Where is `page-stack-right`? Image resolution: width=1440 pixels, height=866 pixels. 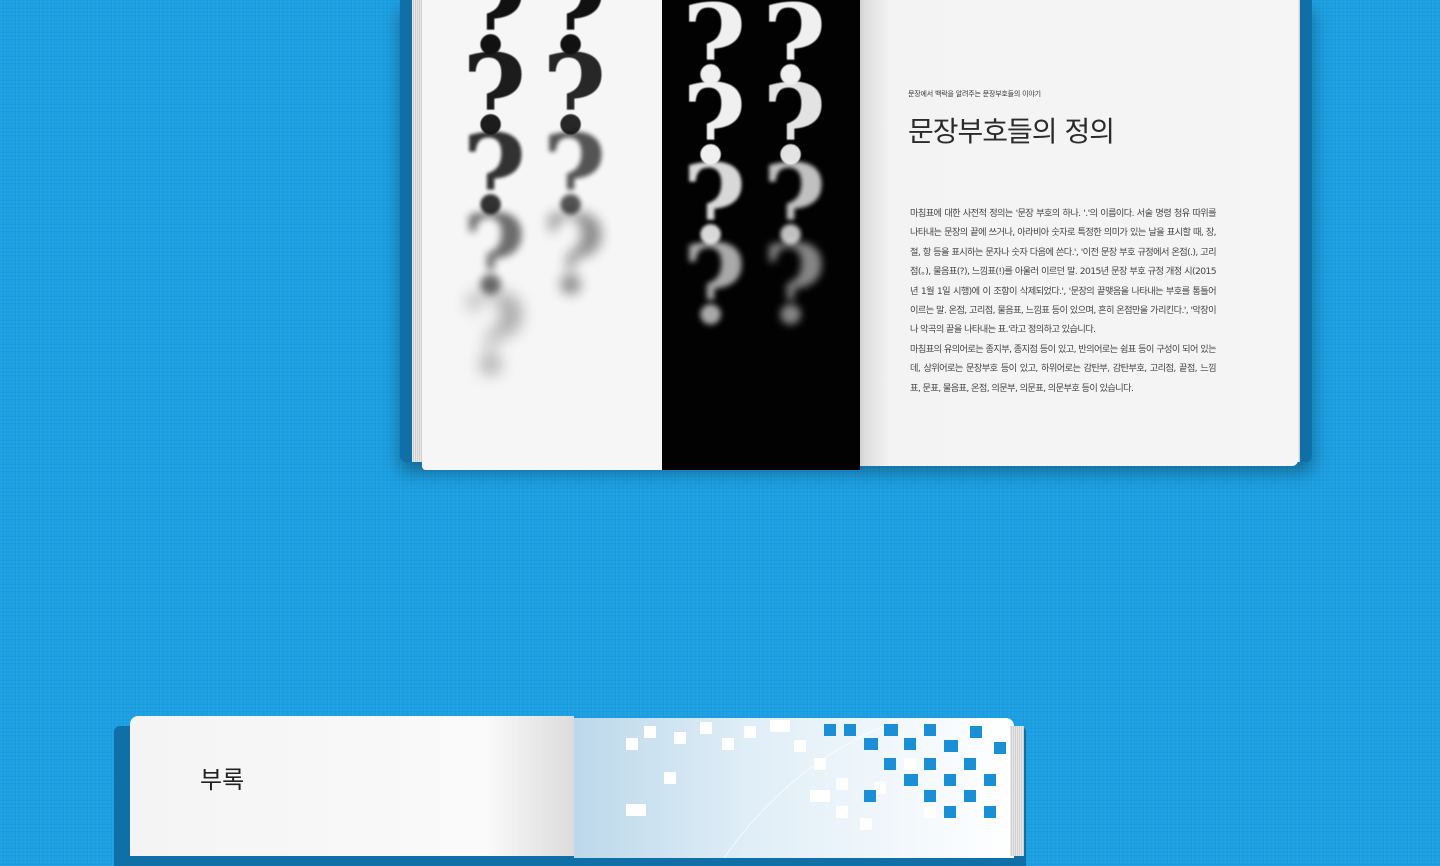 page-stack-right is located at coordinates (1017, 791).